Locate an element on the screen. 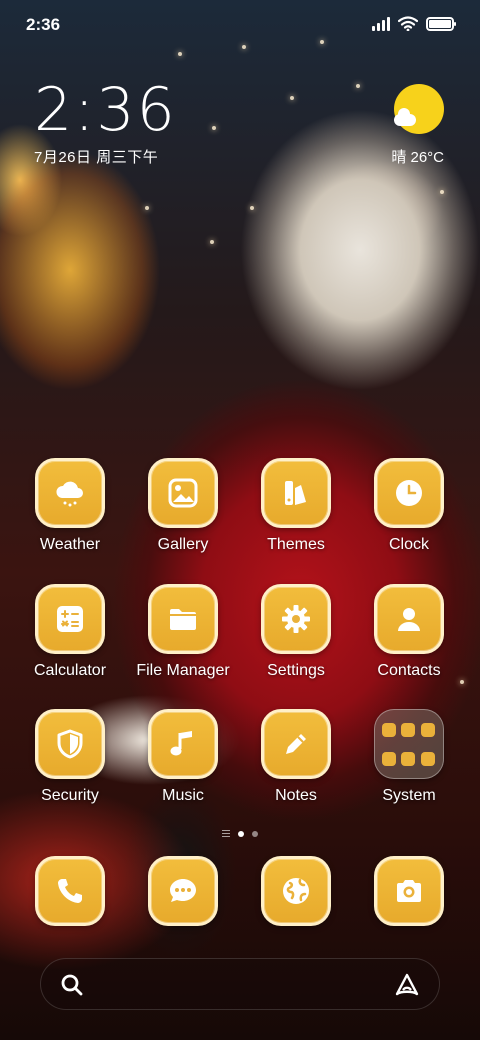 This screenshot has height=1040, width=480. wifi-icon is located at coordinates (408, 23).